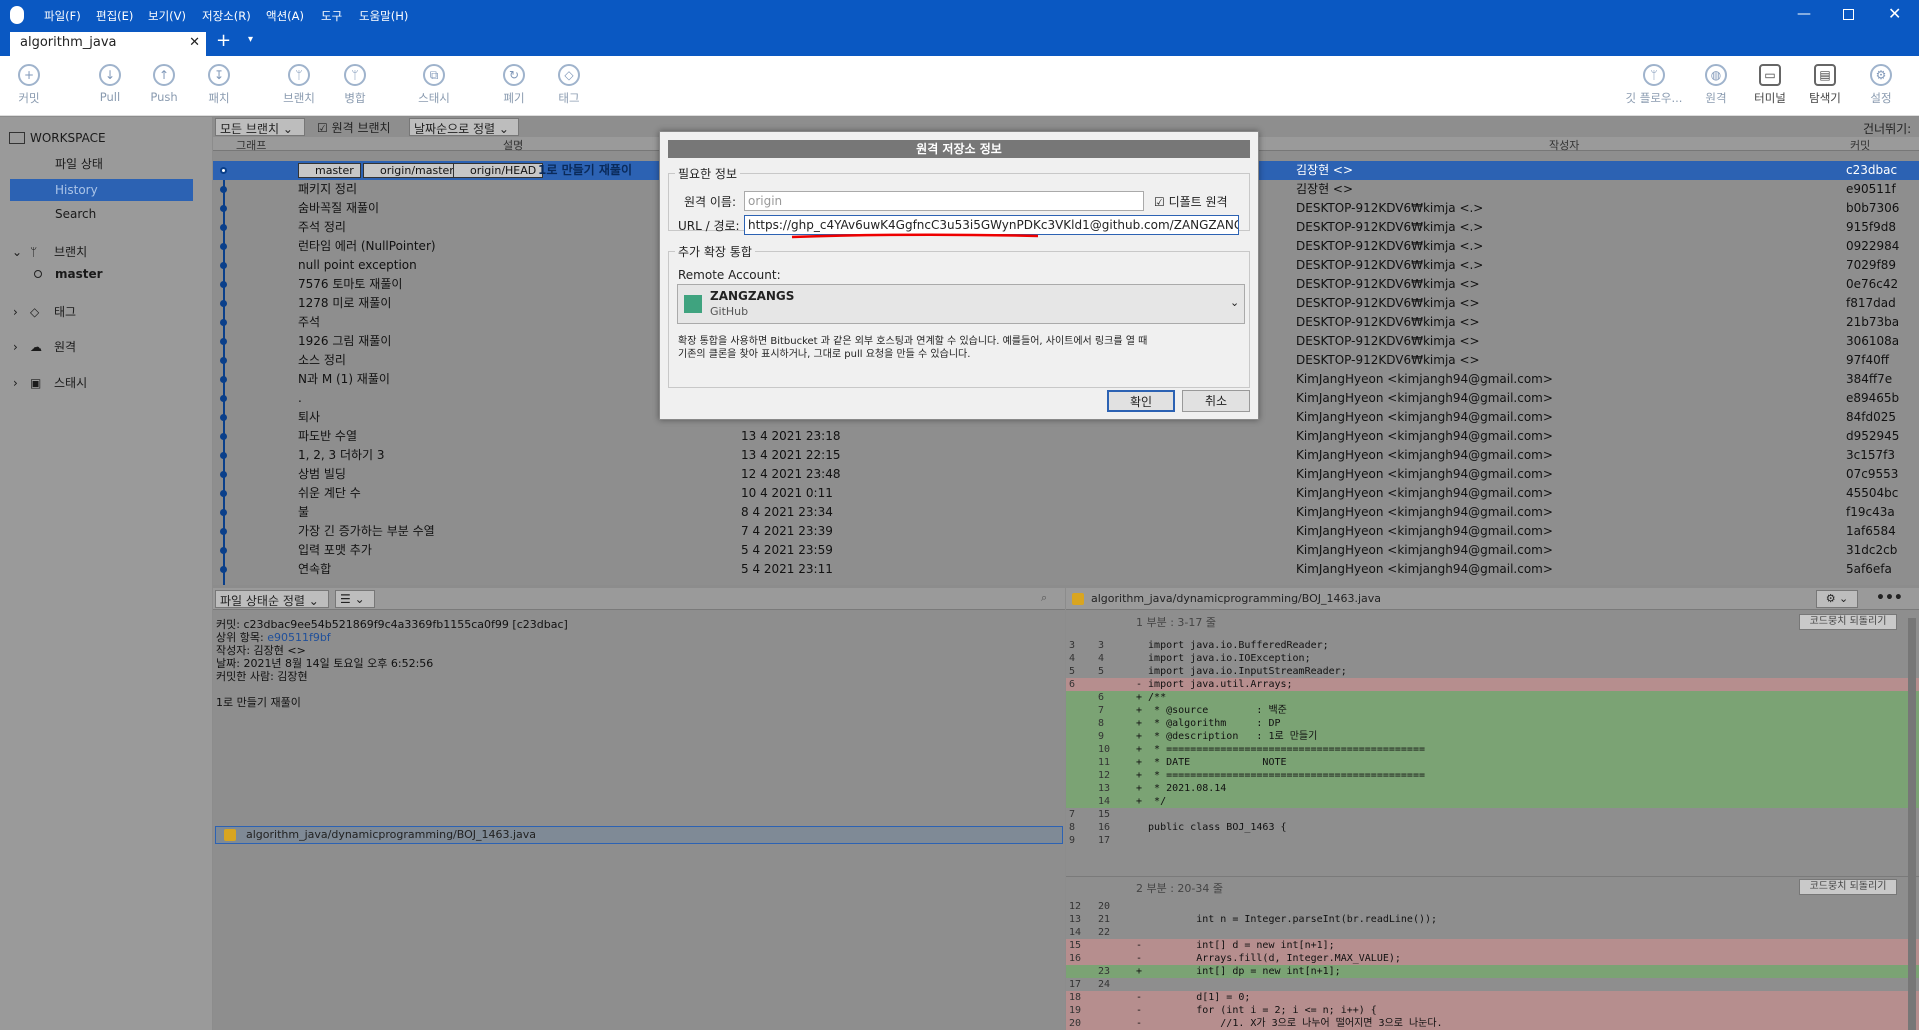 The image size is (1919, 1030). I want to click on toolbar-right-button: ⚙ 설정, so click(1881, 85).